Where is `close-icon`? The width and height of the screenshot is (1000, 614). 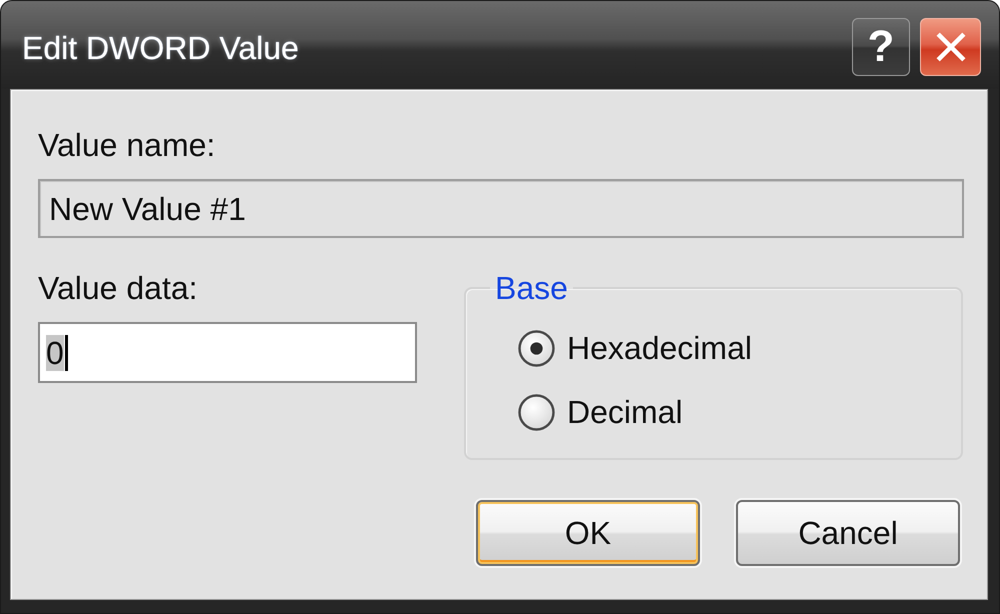
close-icon is located at coordinates (951, 47).